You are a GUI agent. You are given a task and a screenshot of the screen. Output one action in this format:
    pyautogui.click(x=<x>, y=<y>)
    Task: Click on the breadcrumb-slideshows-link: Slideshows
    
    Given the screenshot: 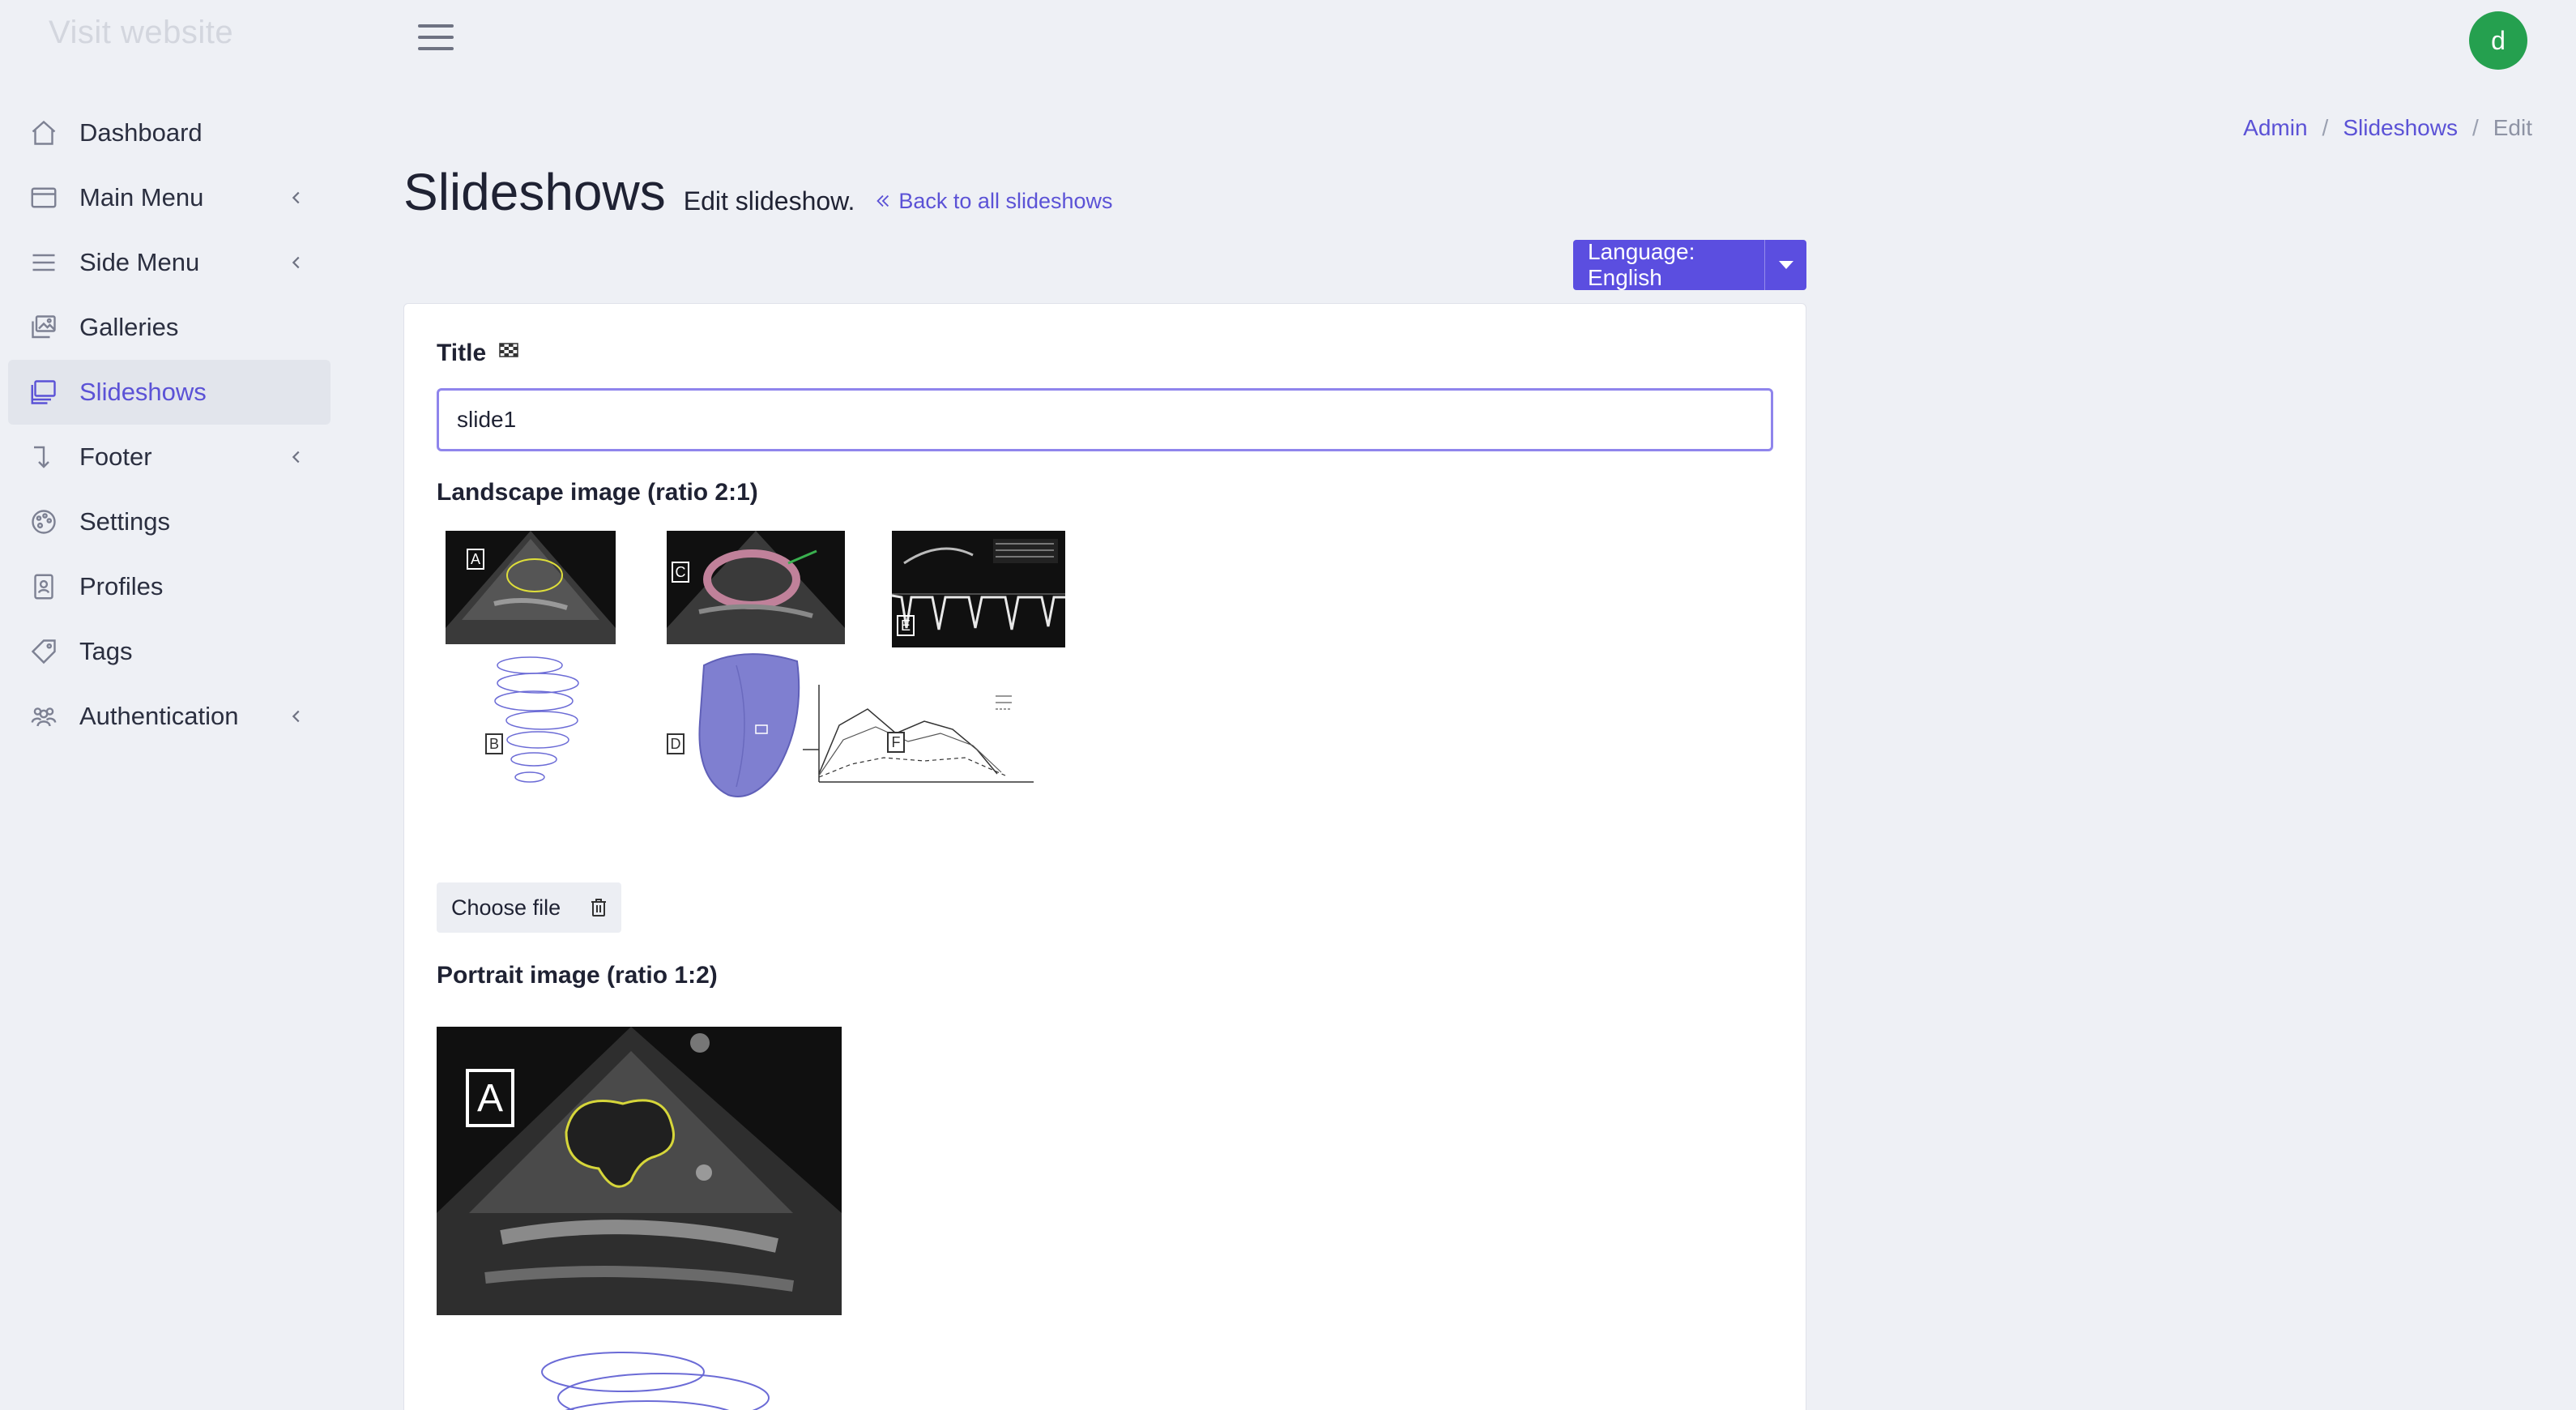 What is the action you would take?
    pyautogui.click(x=2401, y=128)
    